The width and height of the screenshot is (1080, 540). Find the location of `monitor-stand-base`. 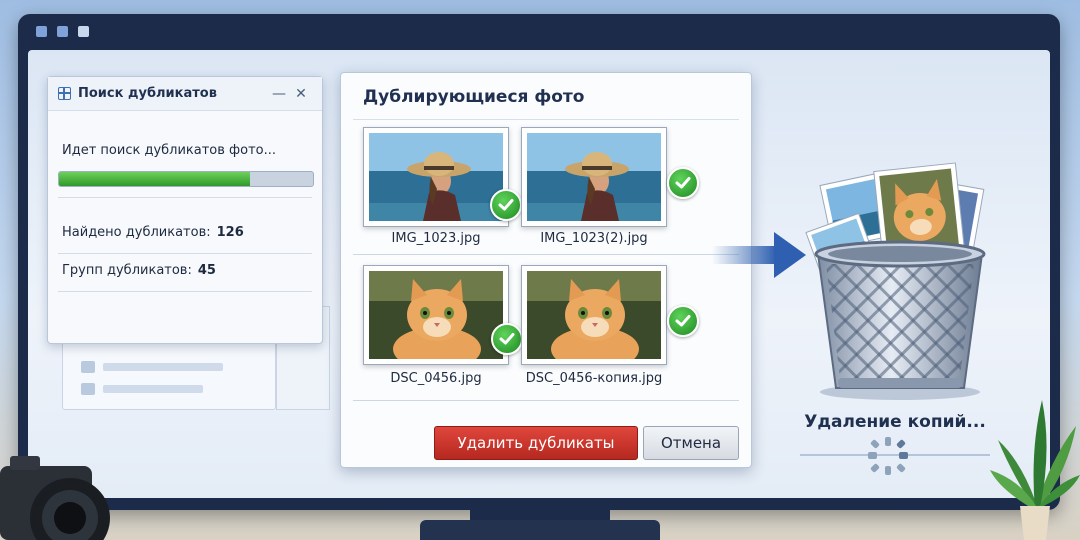

monitor-stand-base is located at coordinates (540, 530).